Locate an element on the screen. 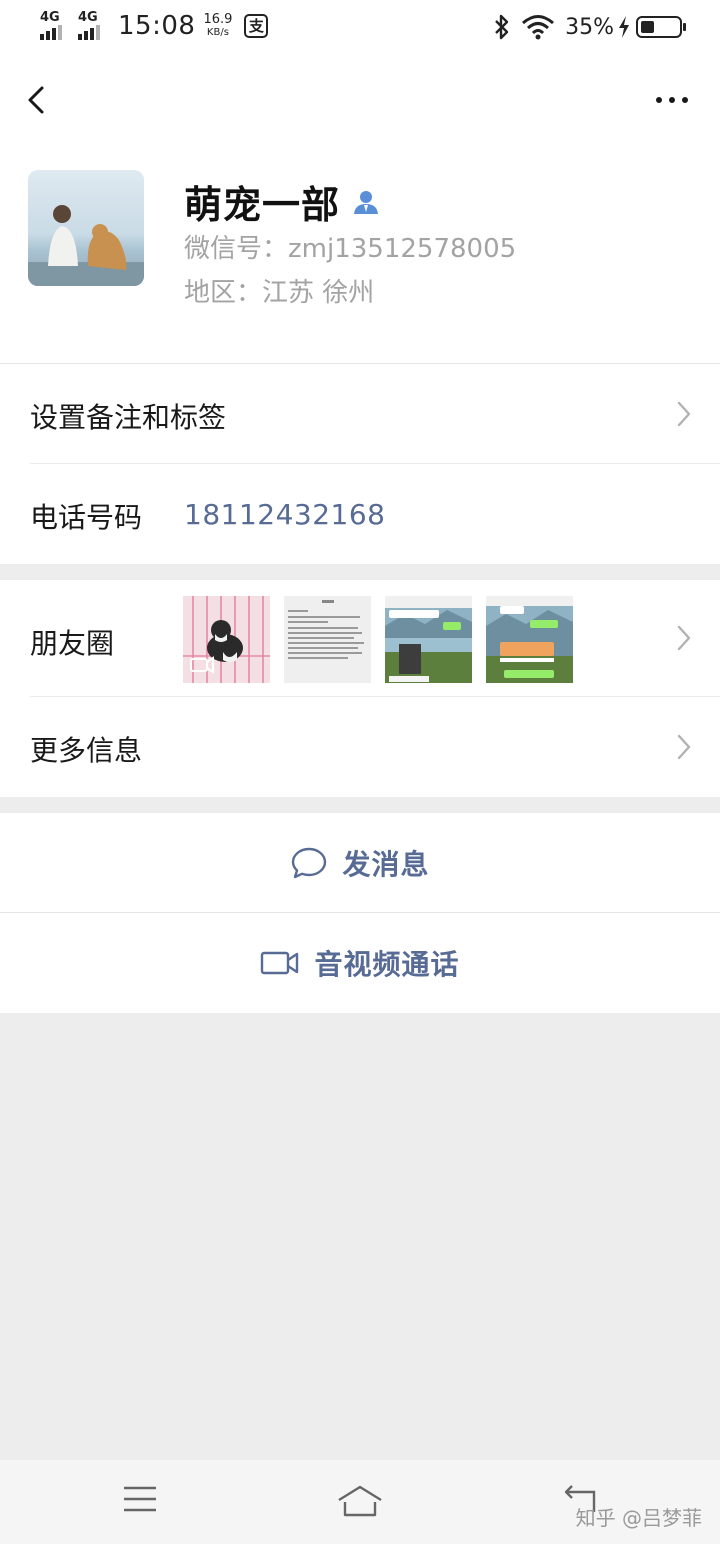  send-message-button: 发消息 is located at coordinates (360, 863).